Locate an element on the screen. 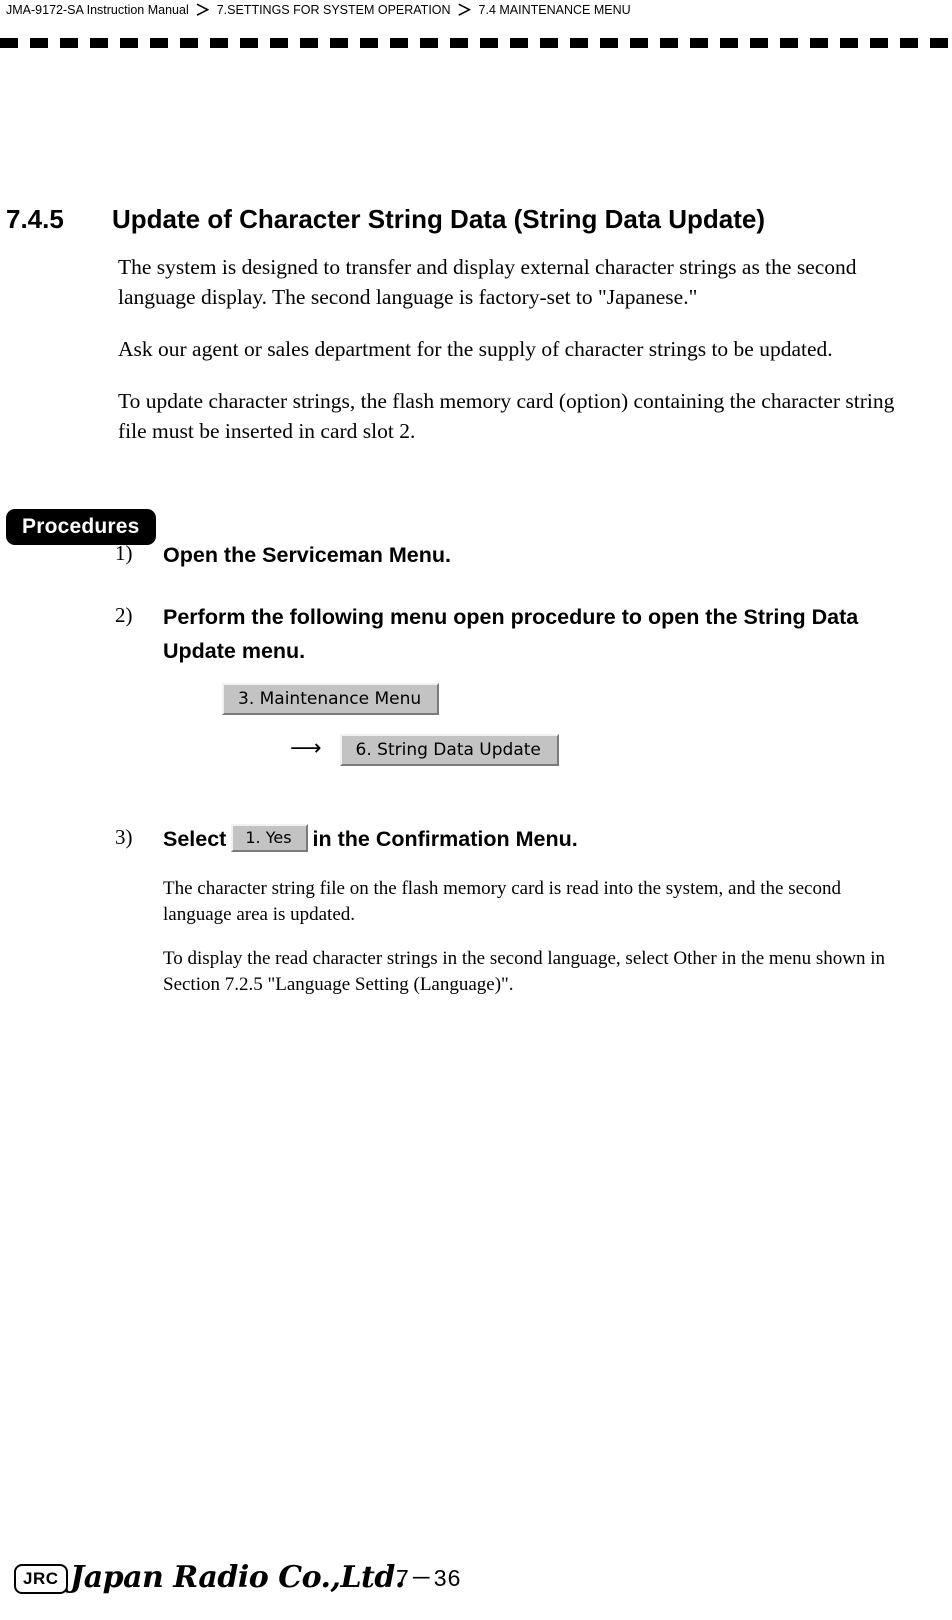 This screenshot has width=952, height=1620. step3-text-before: Select is located at coordinates (195, 839).